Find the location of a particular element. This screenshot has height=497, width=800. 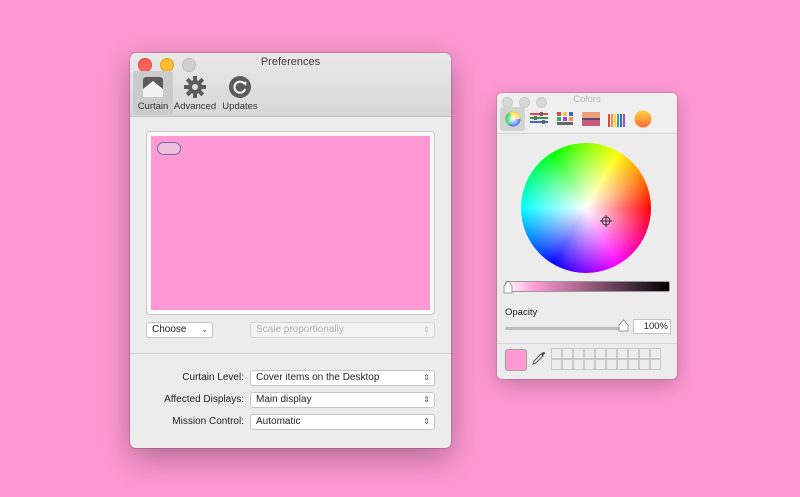

color-wheel-icon is located at coordinates (512, 119).